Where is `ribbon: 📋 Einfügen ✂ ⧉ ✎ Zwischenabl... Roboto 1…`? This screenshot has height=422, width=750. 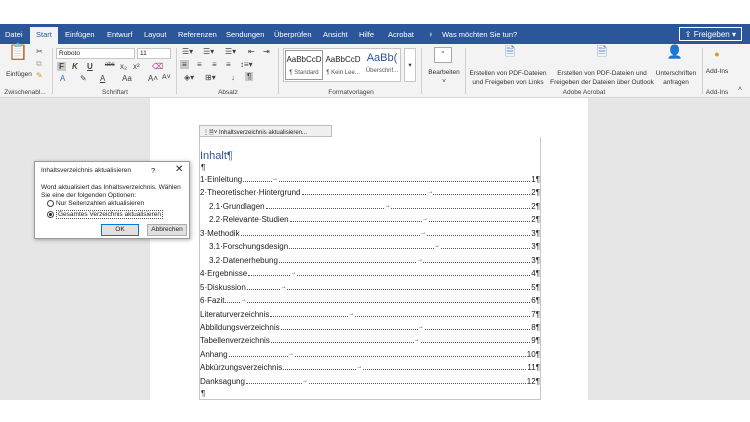 ribbon: 📋 Einfügen ✂ ⧉ ✎ Zwischenabl... Roboto 1… is located at coordinates (375, 71).